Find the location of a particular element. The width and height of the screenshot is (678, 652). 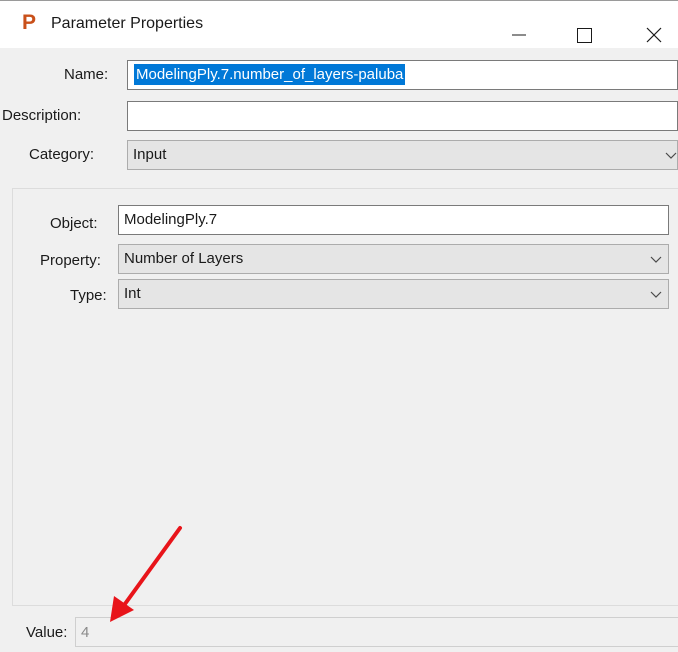

category-value: Input is located at coordinates (150, 154).